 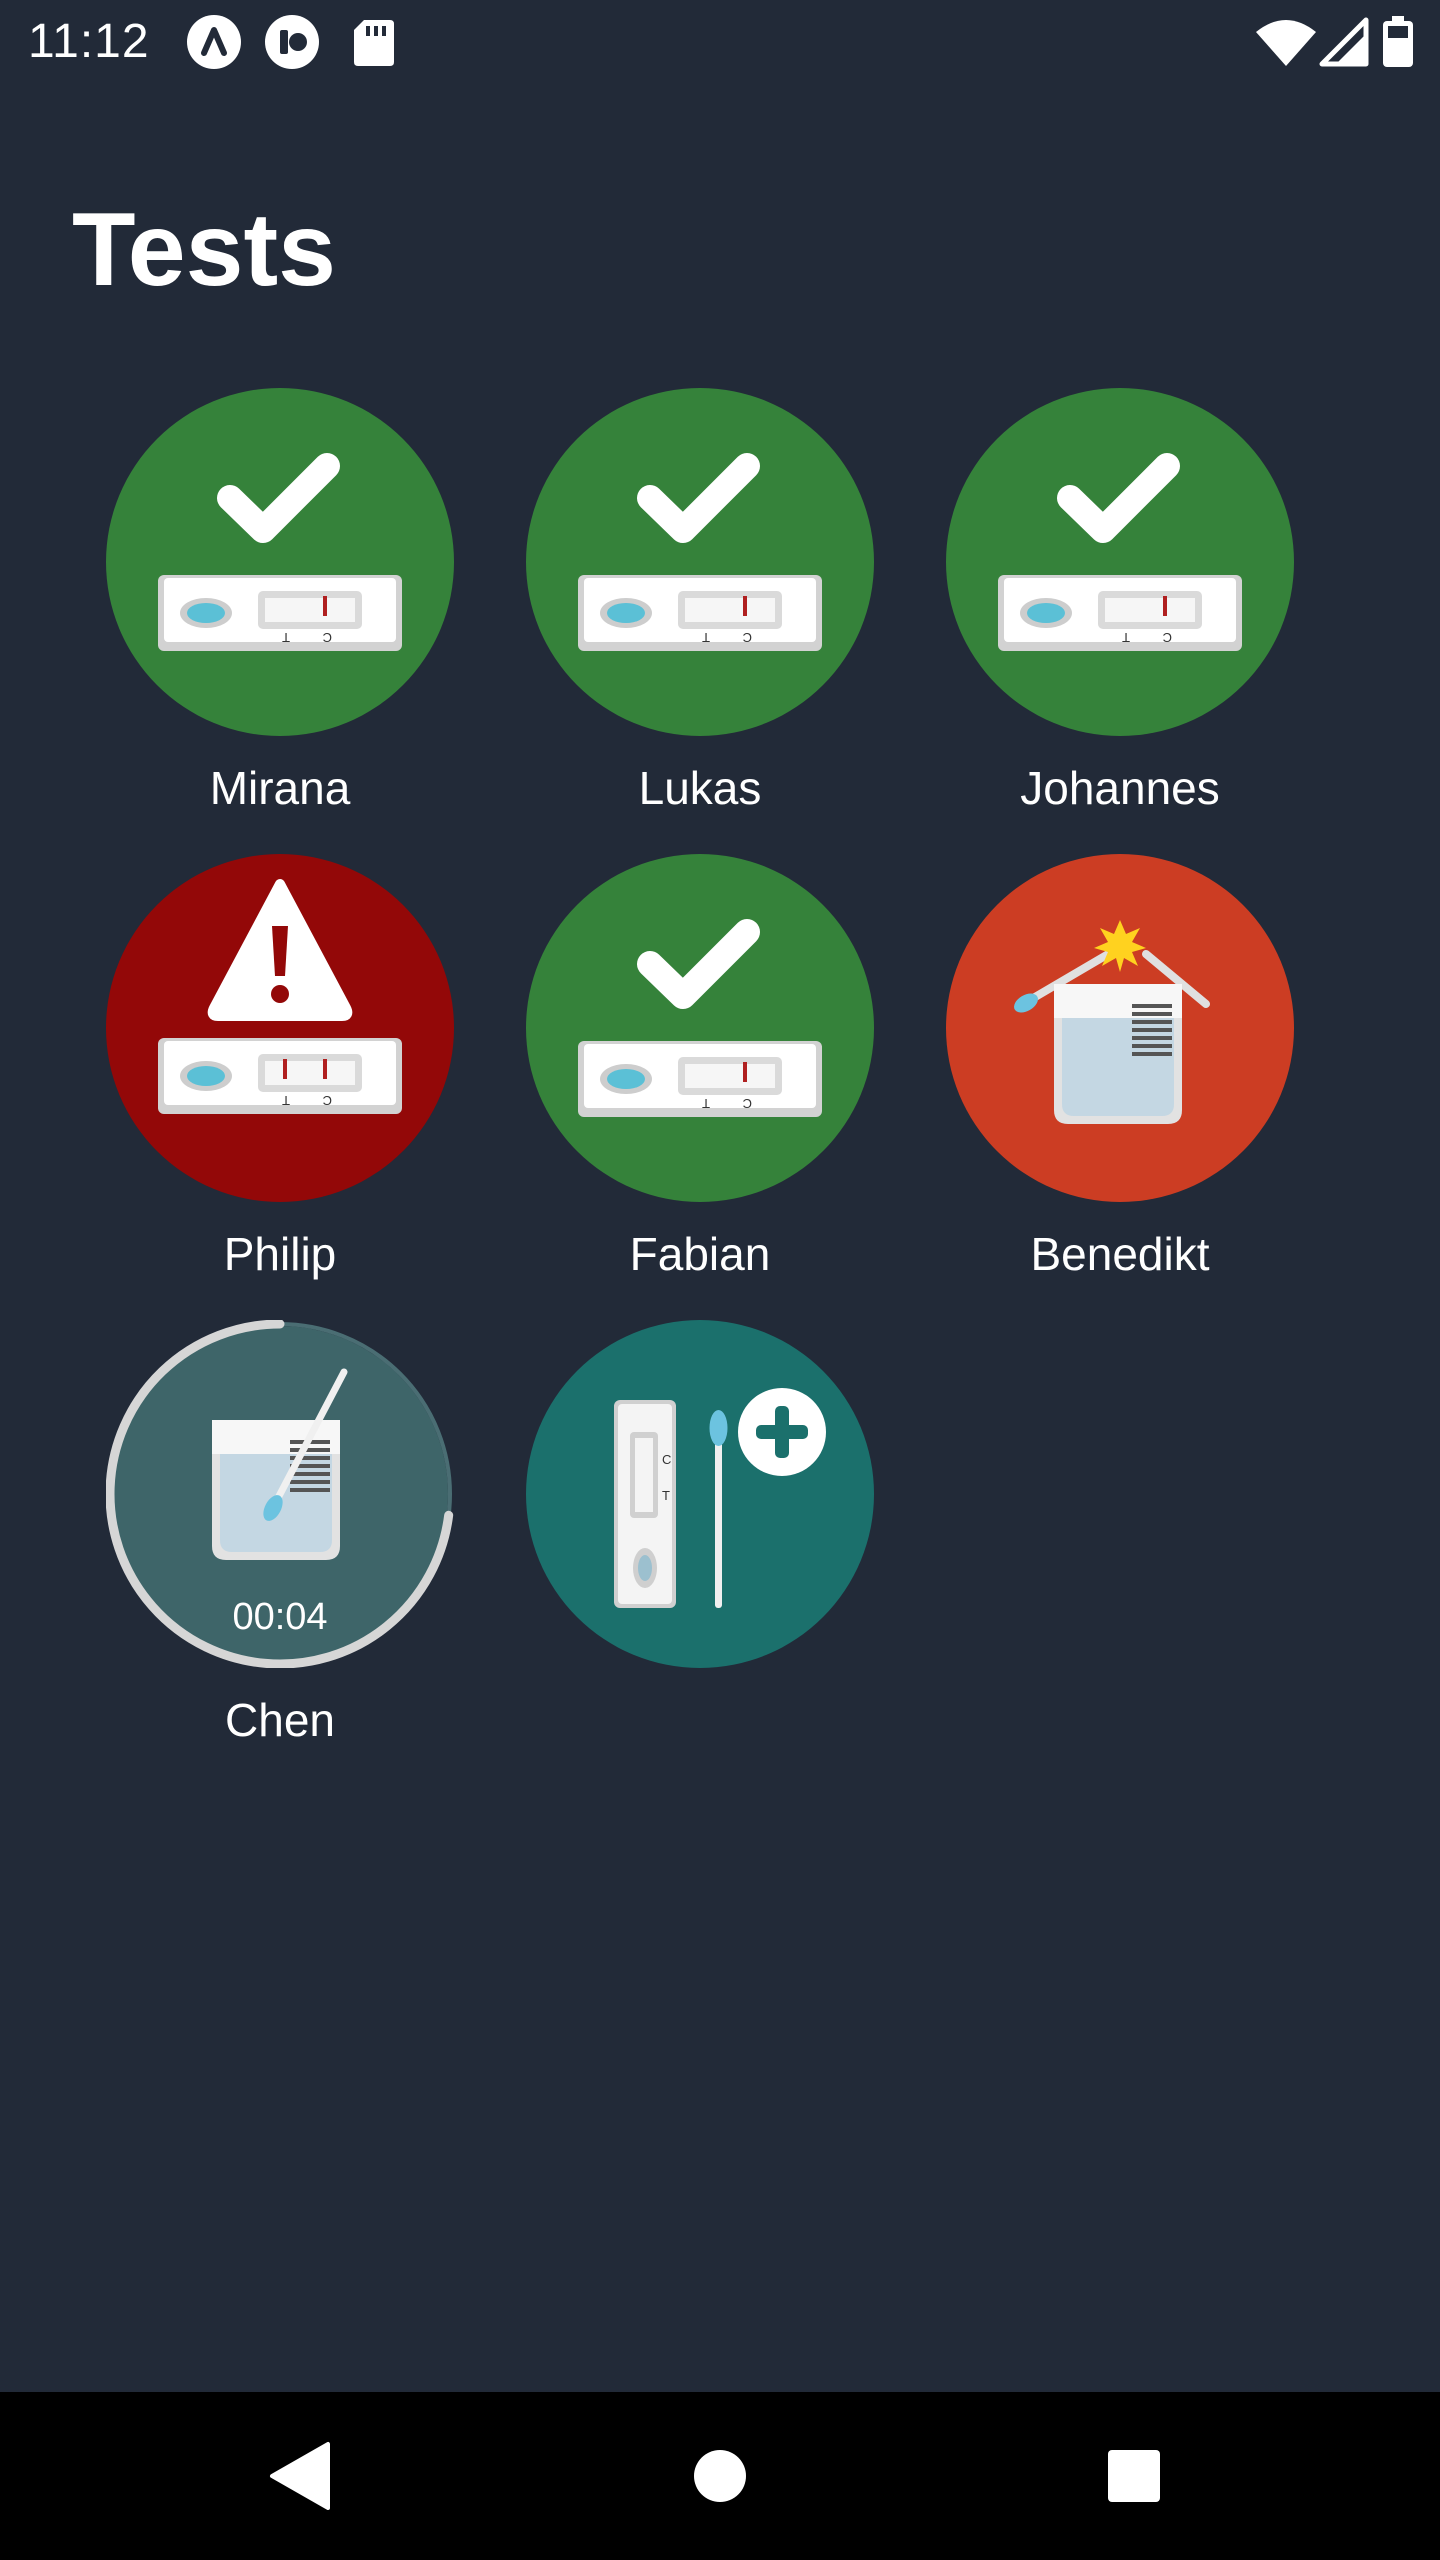 I want to click on signal-icon, so click(x=1344, y=42).